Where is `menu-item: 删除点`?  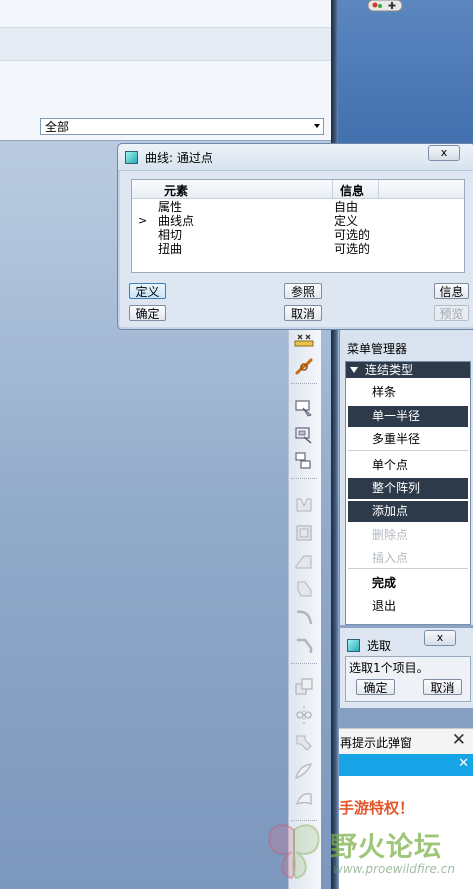 menu-item: 删除点 is located at coordinates (408, 535).